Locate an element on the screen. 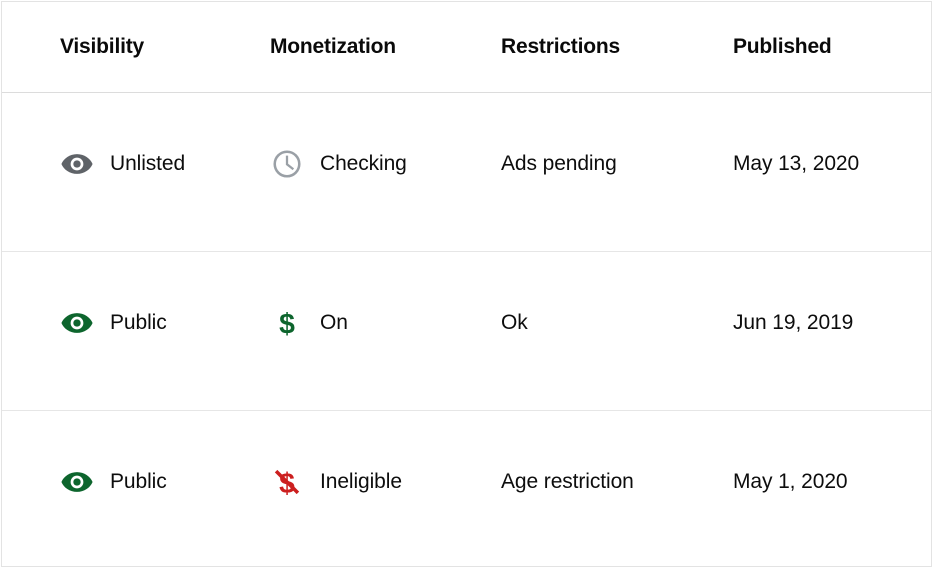  cell-monetization: Checking is located at coordinates (338, 172).